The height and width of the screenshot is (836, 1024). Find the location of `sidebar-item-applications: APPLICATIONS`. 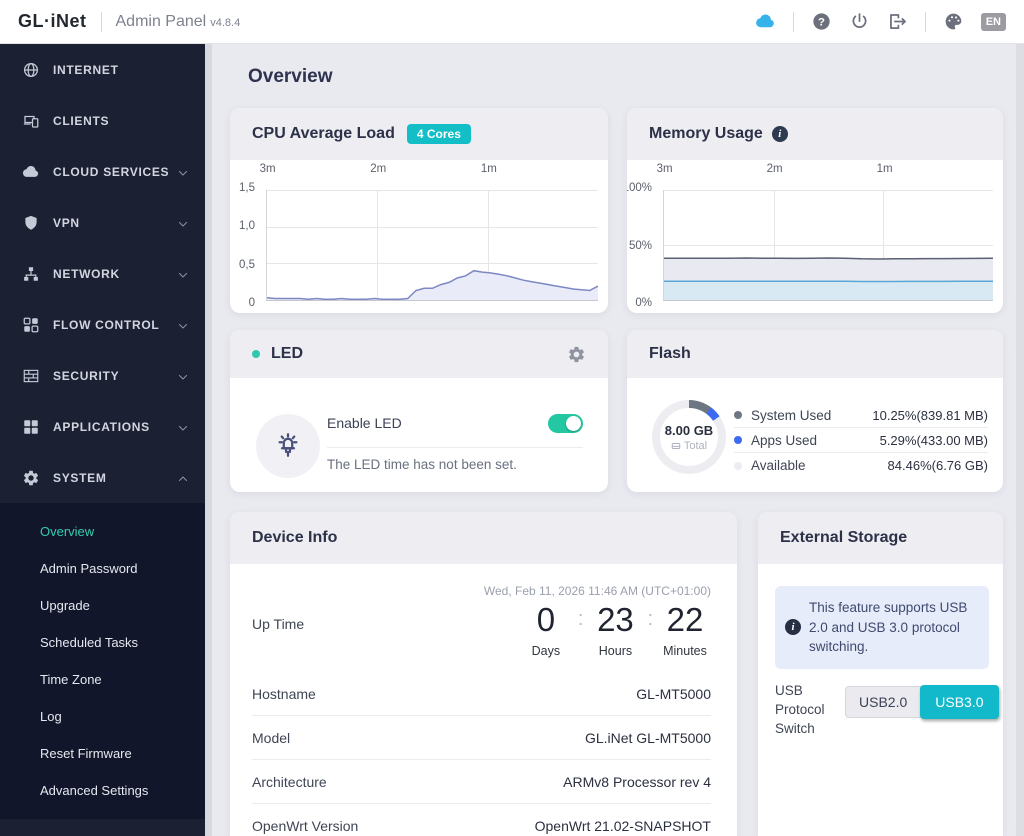

sidebar-item-applications: APPLICATIONS is located at coordinates (102, 426).